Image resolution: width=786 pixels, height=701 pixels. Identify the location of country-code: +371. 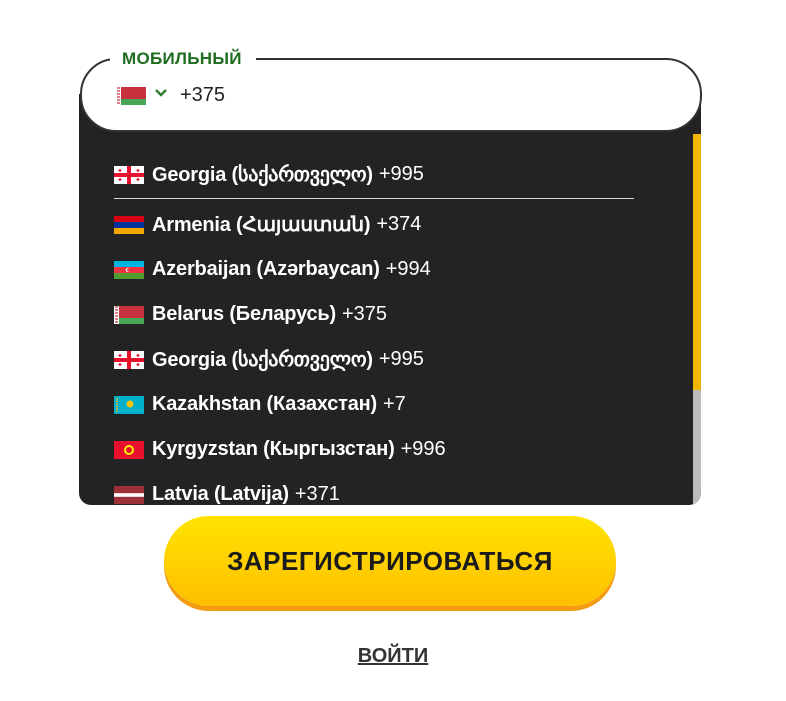
(317, 494).